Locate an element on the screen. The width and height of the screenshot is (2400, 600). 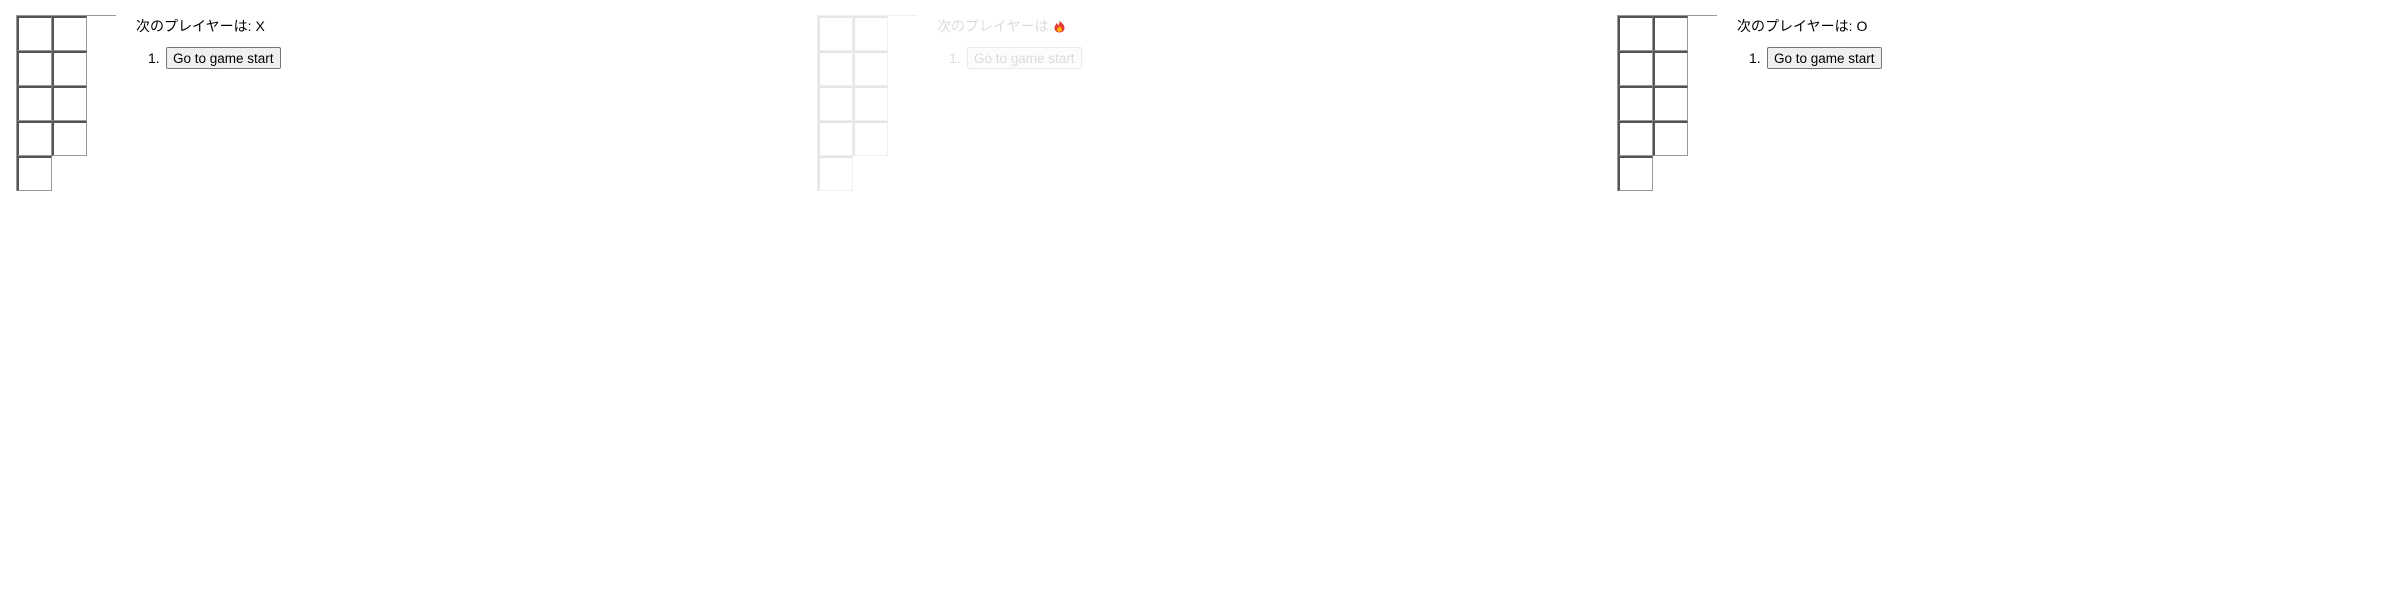
game-panel-3: 次のプレイヤーは: O 1. Go to game start is located at coordinates (1749, 103).